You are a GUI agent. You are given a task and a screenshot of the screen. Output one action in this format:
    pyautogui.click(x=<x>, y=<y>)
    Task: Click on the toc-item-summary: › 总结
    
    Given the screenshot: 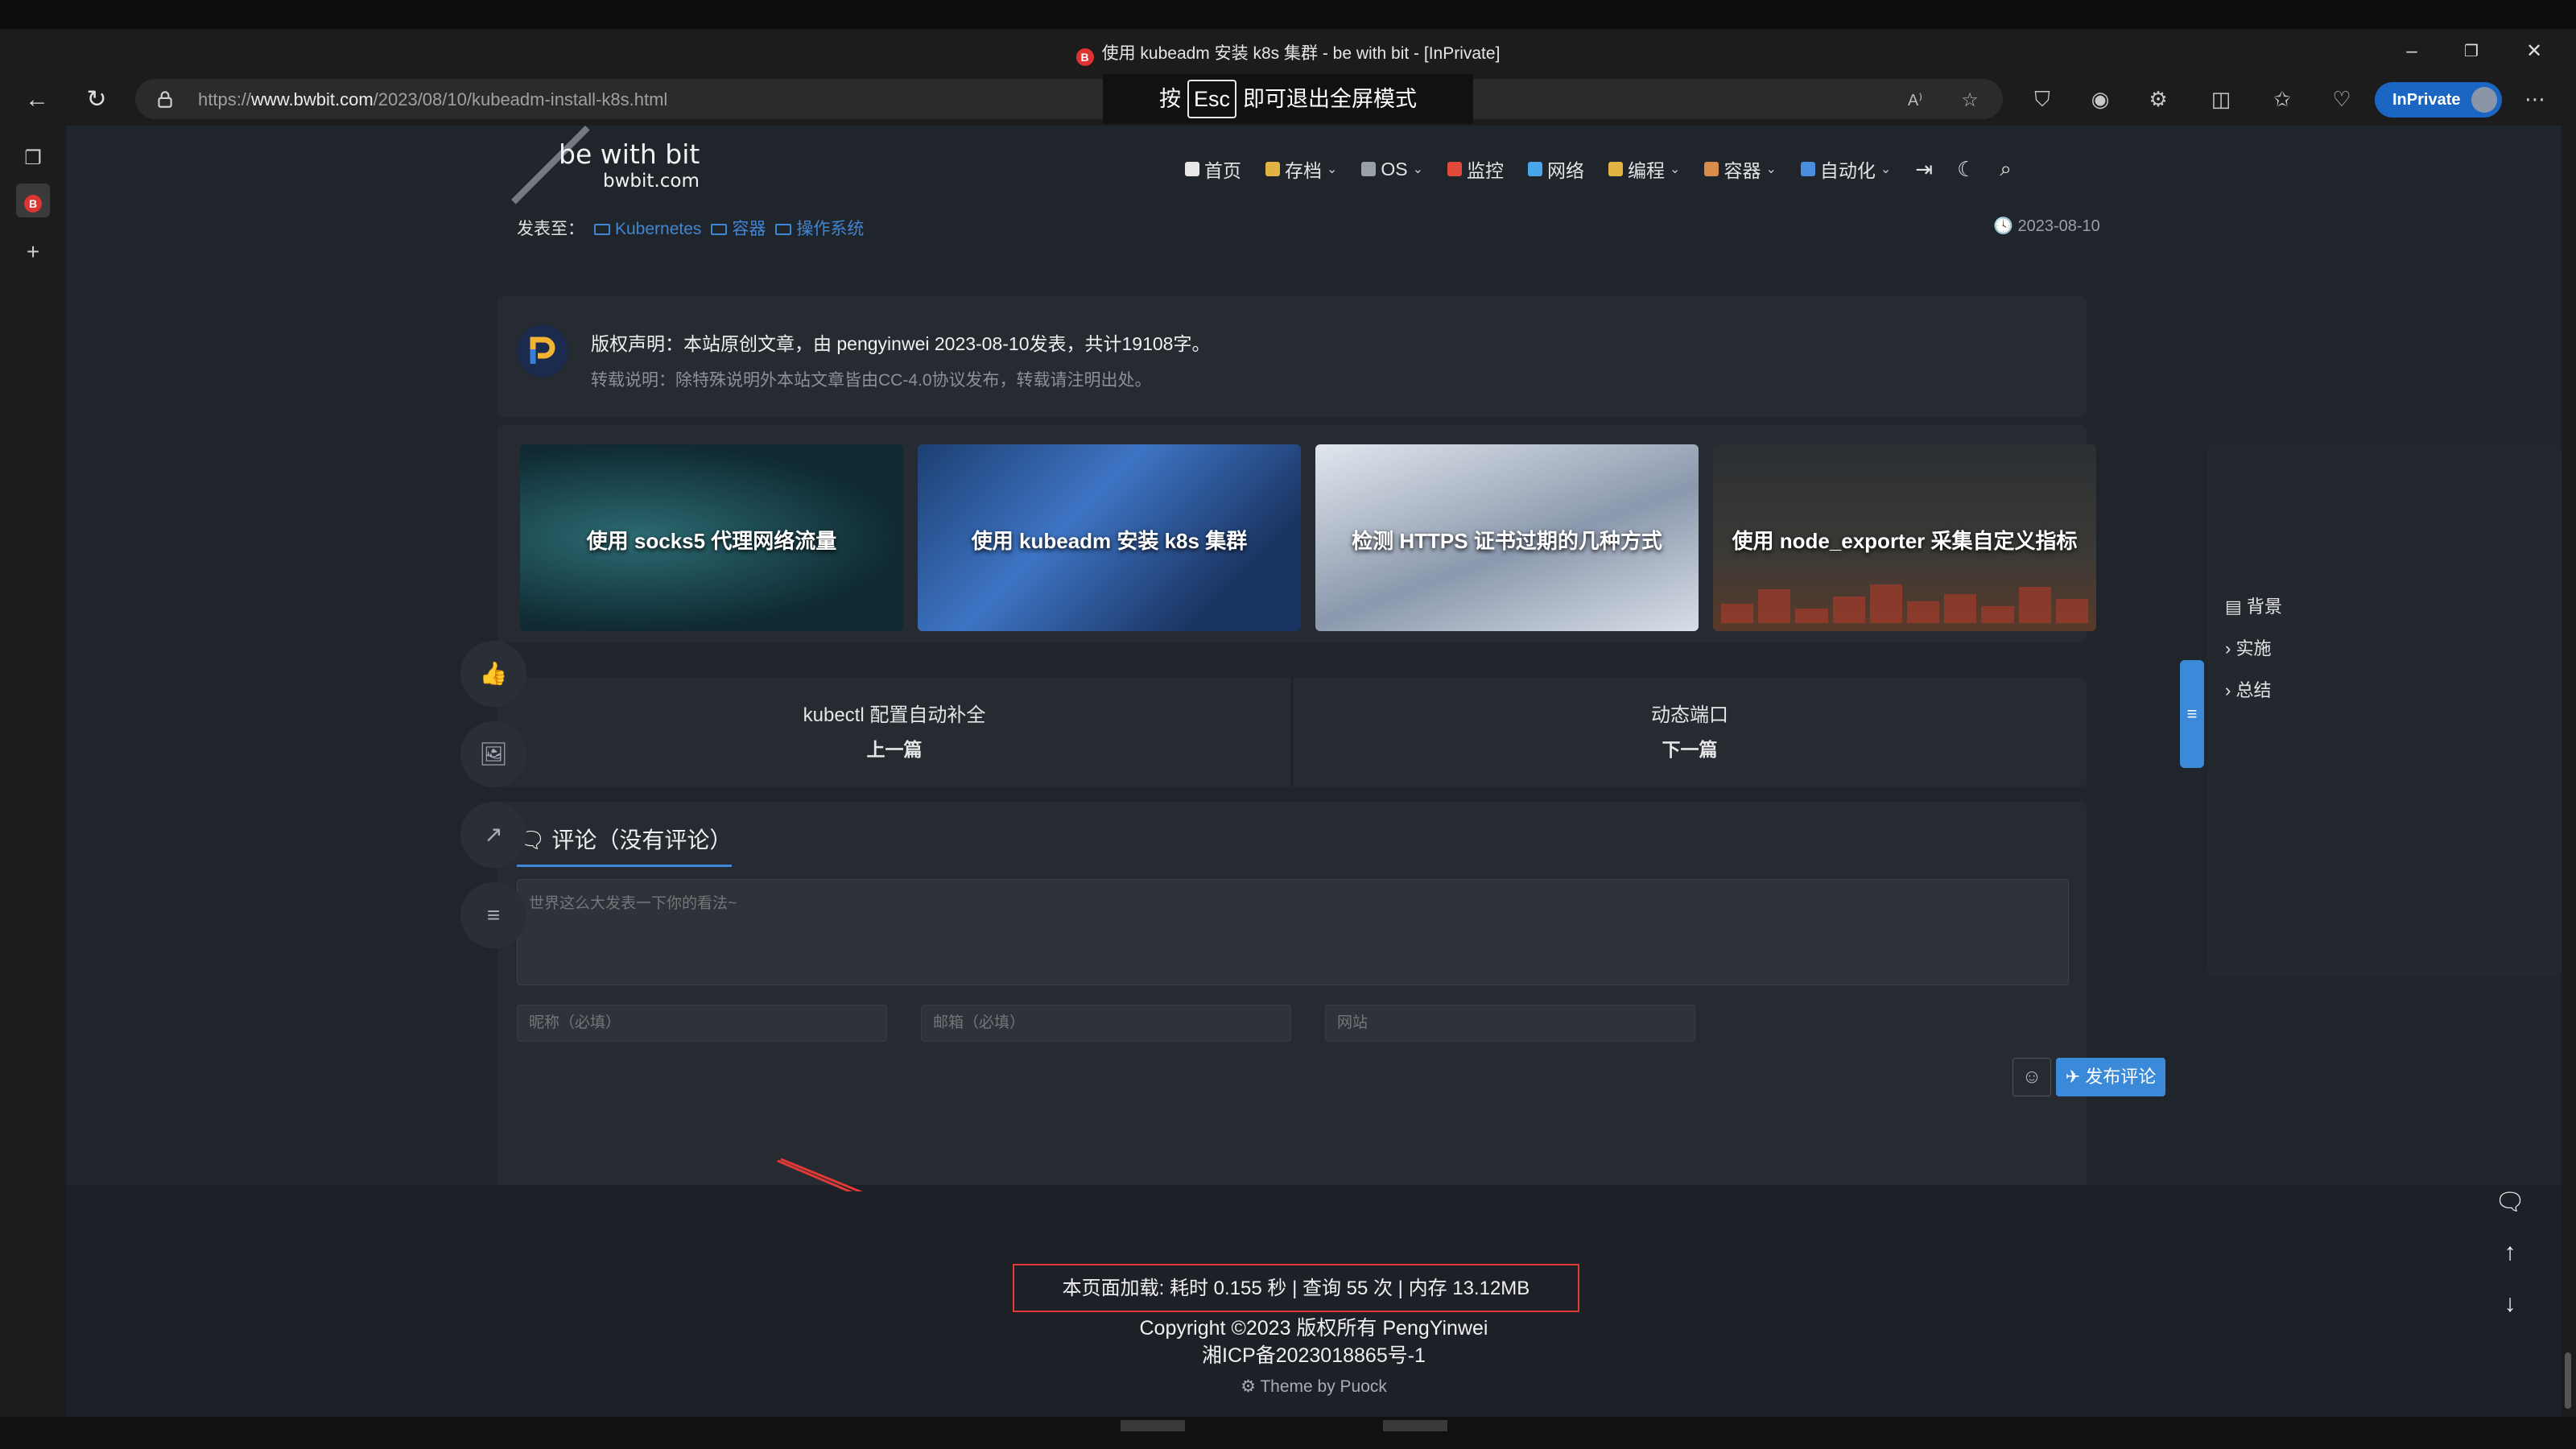 What is the action you would take?
    pyautogui.click(x=2248, y=689)
    